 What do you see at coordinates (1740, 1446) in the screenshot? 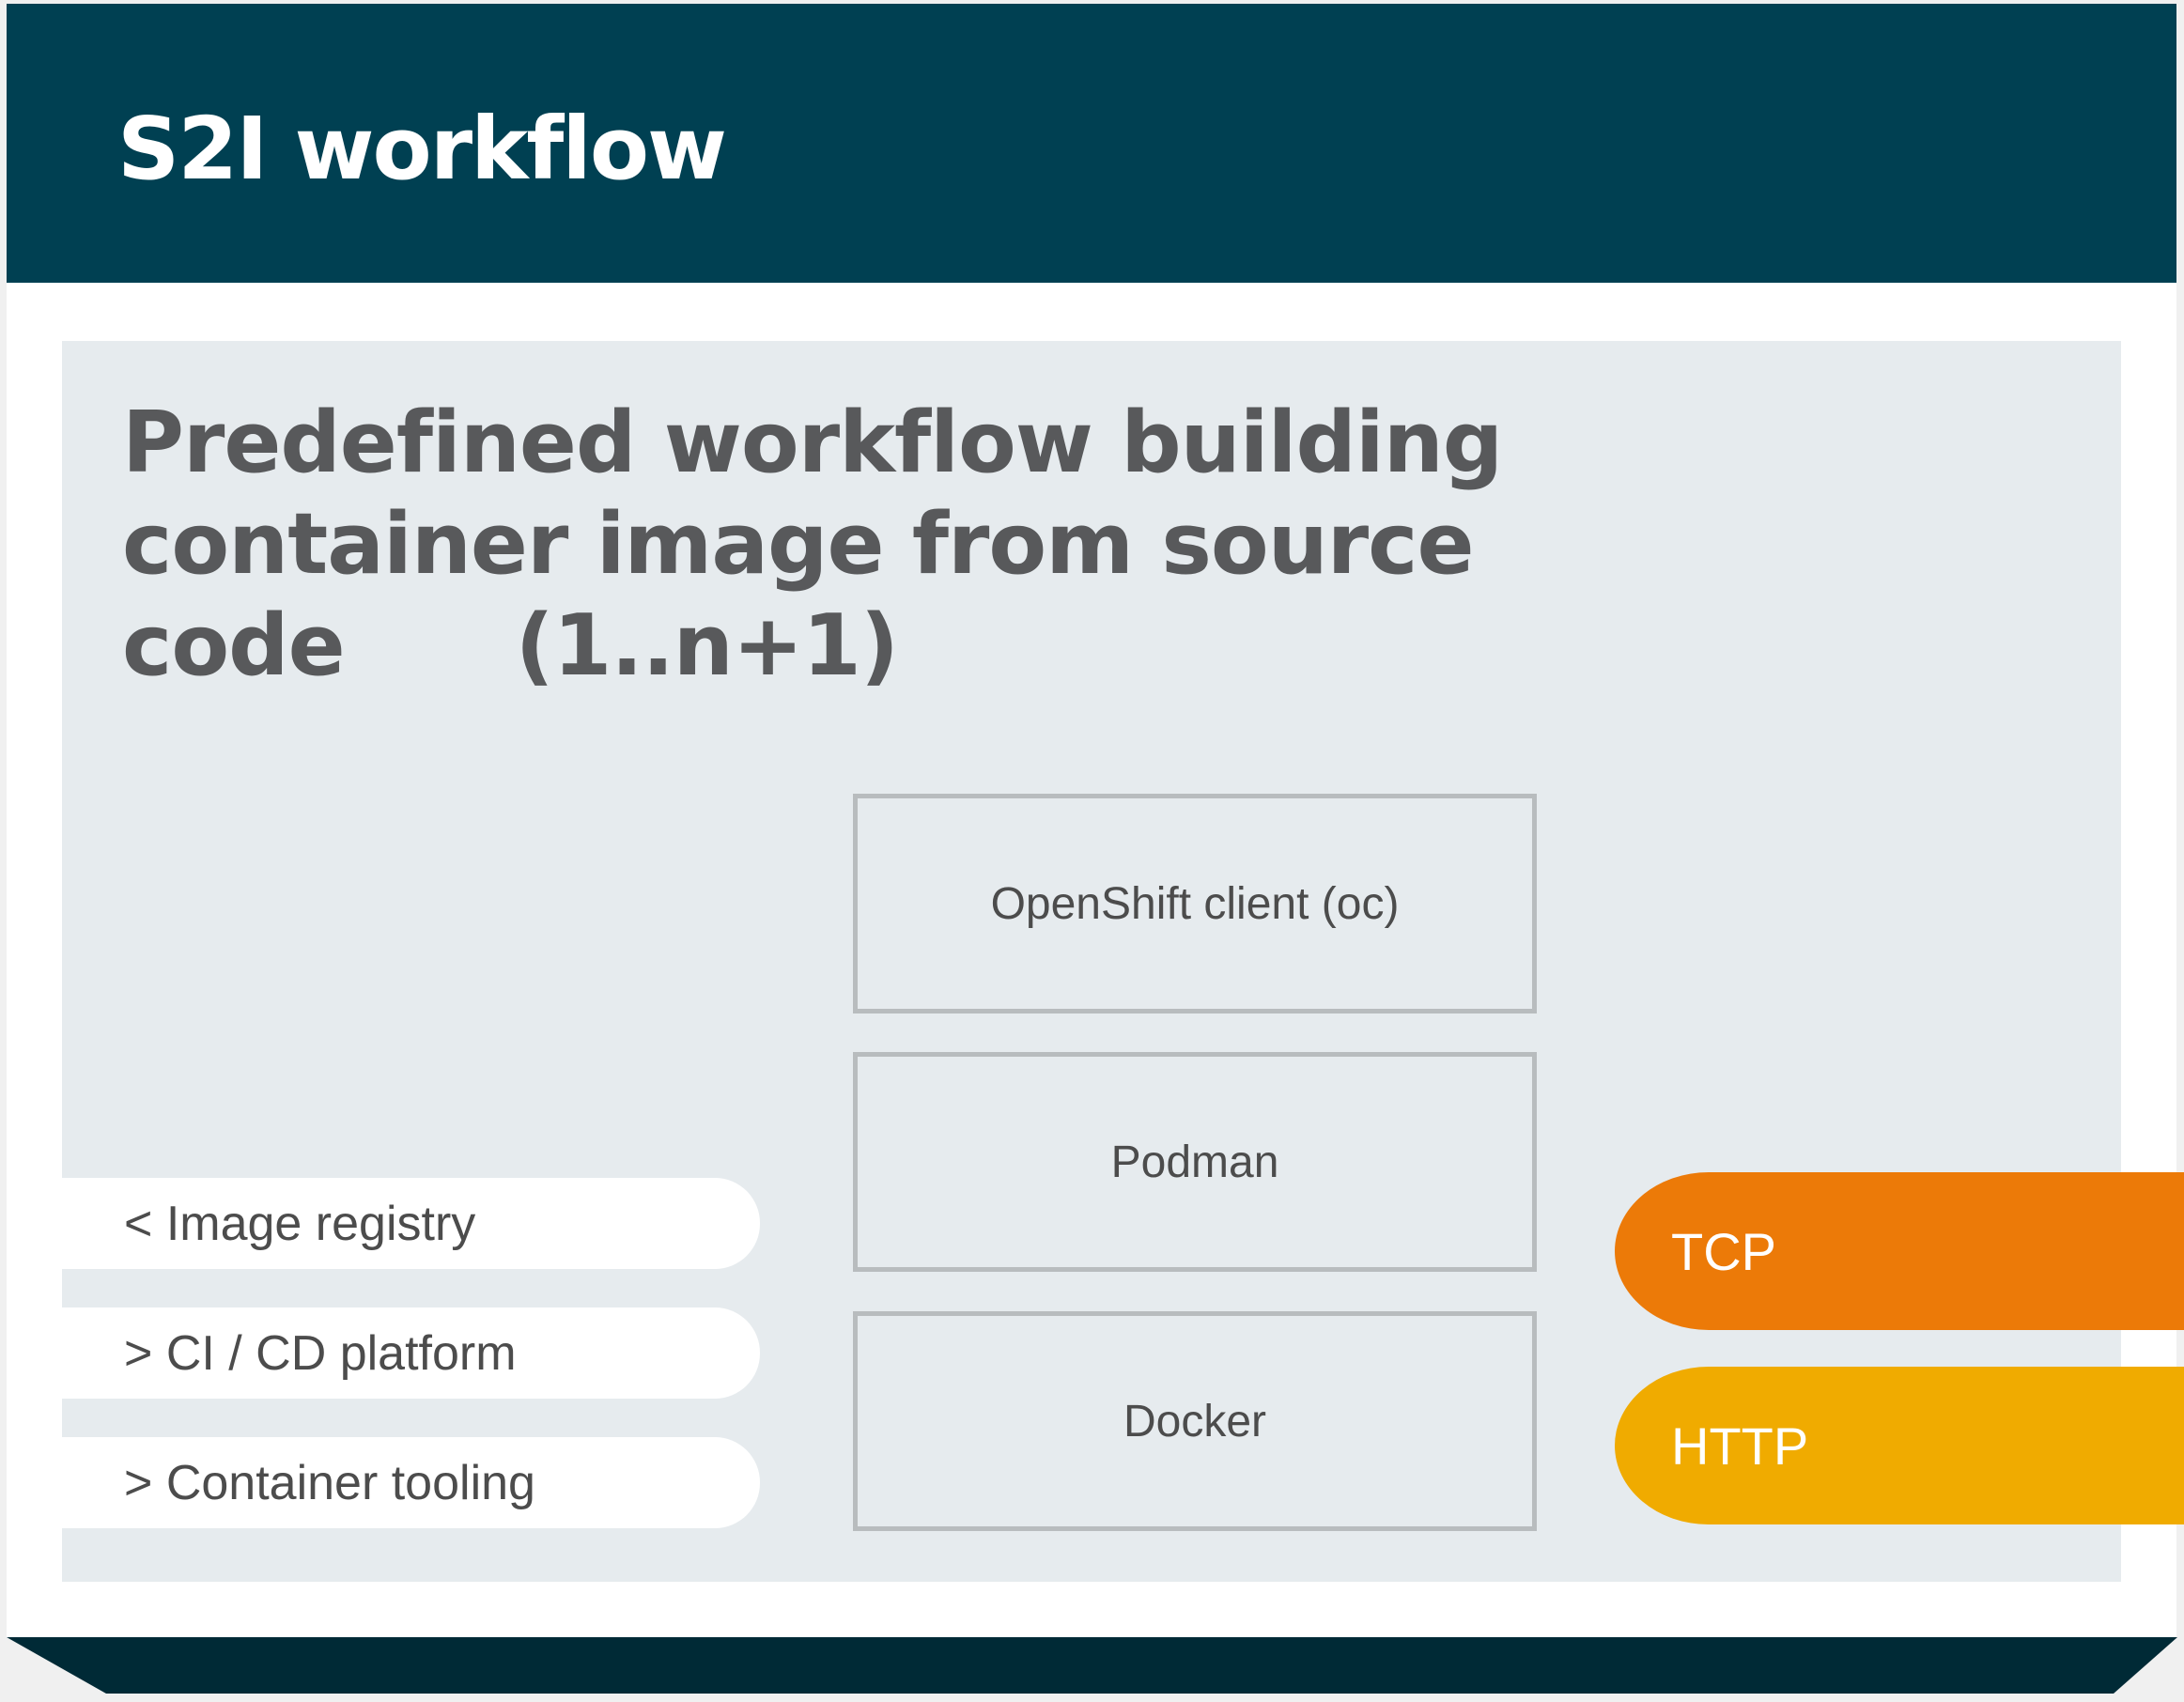
I see `protocol-label: HTTP` at bounding box center [1740, 1446].